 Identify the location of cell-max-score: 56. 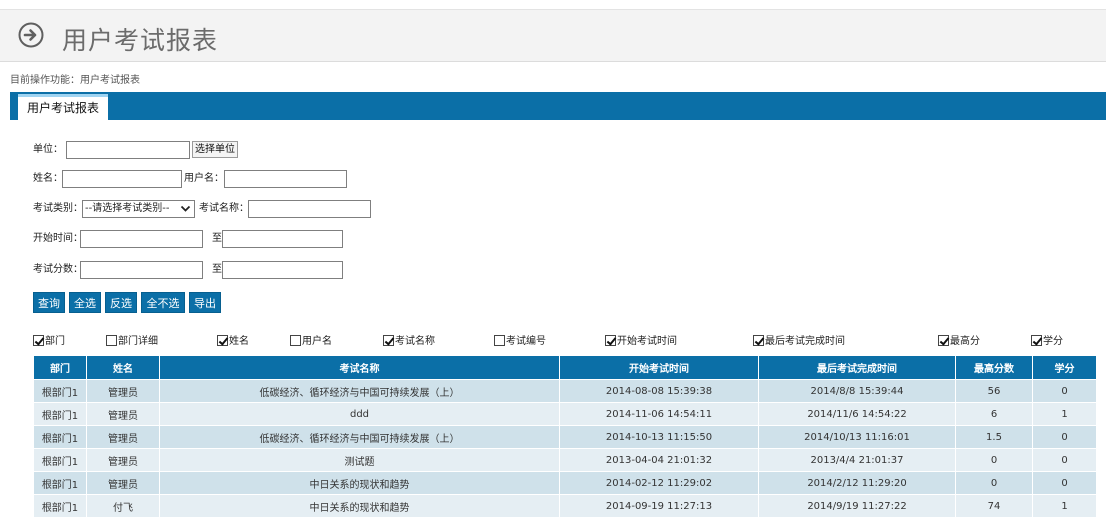
(994, 391).